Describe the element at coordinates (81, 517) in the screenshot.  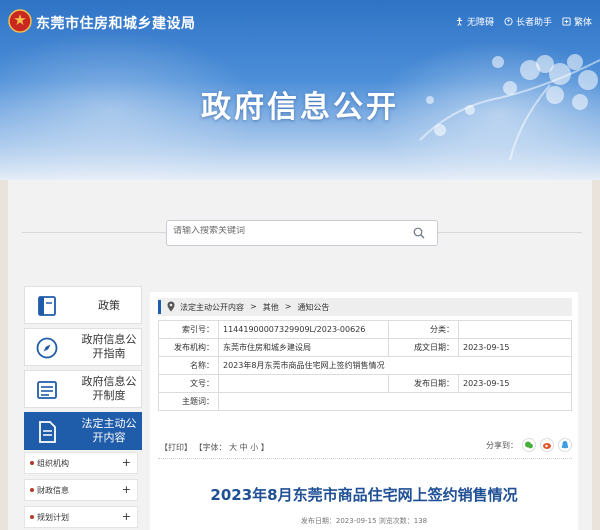
I see `sidebar-subitem-planning: 规划计划 +` at that location.